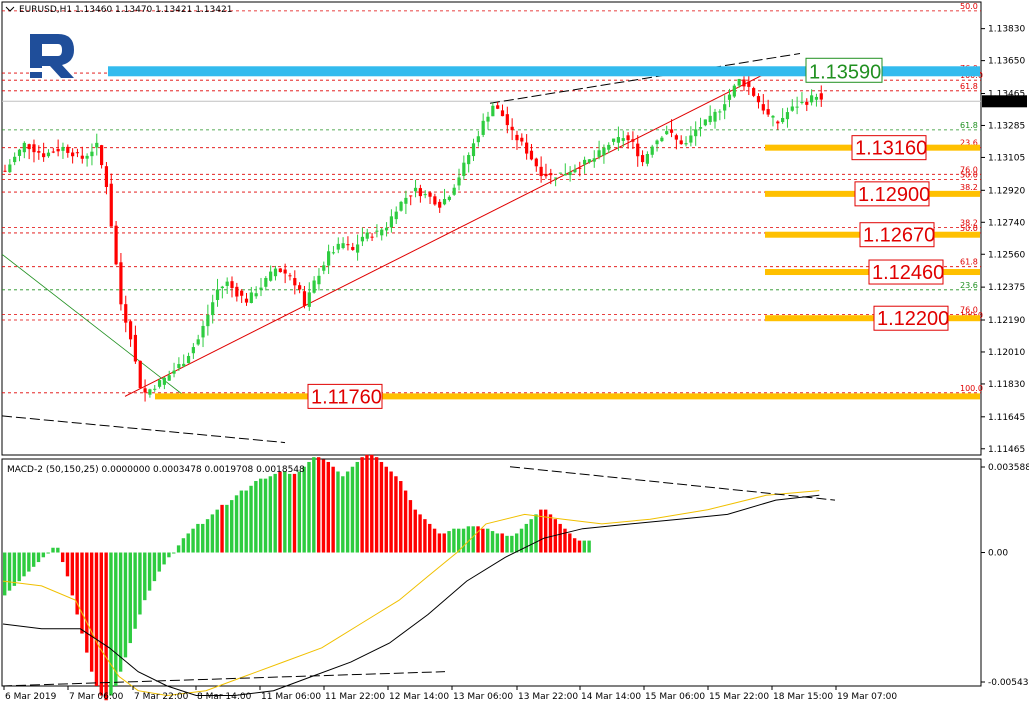 This screenshot has height=707, width=1029. What do you see at coordinates (675, 697) in the screenshot?
I see `x-tick-label: 15 Mar 06:00` at bounding box center [675, 697].